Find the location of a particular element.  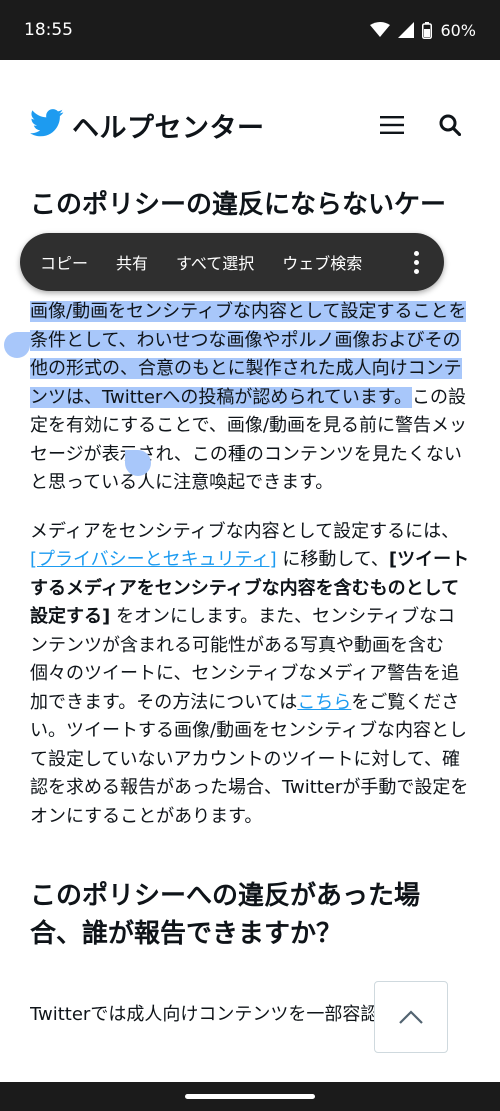

paragraph-text: メディアをセンシティブな内容として設定するには、 is located at coordinates (245, 531).